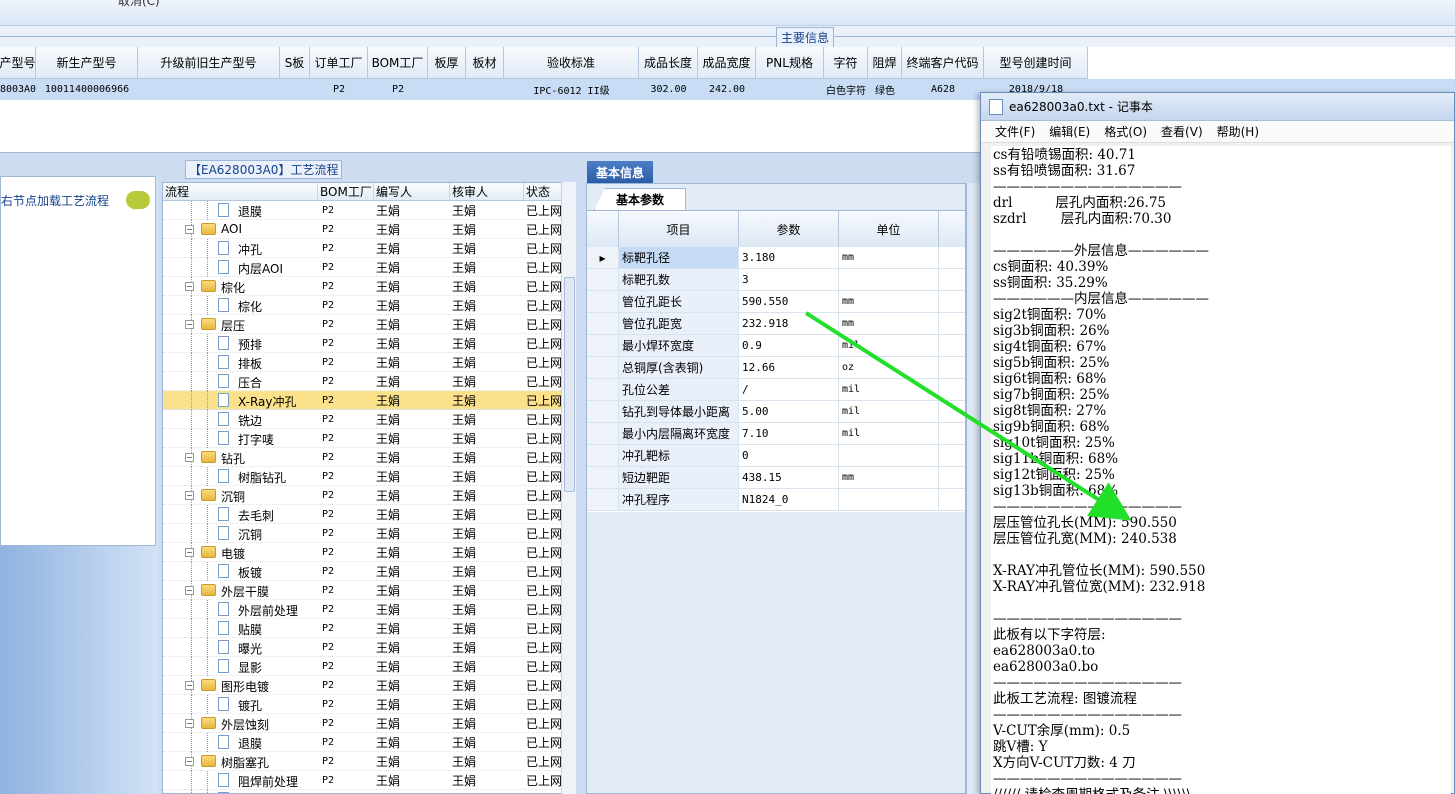 Image resolution: width=1455 pixels, height=794 pixels. I want to click on param-value: 232.918, so click(789, 323).